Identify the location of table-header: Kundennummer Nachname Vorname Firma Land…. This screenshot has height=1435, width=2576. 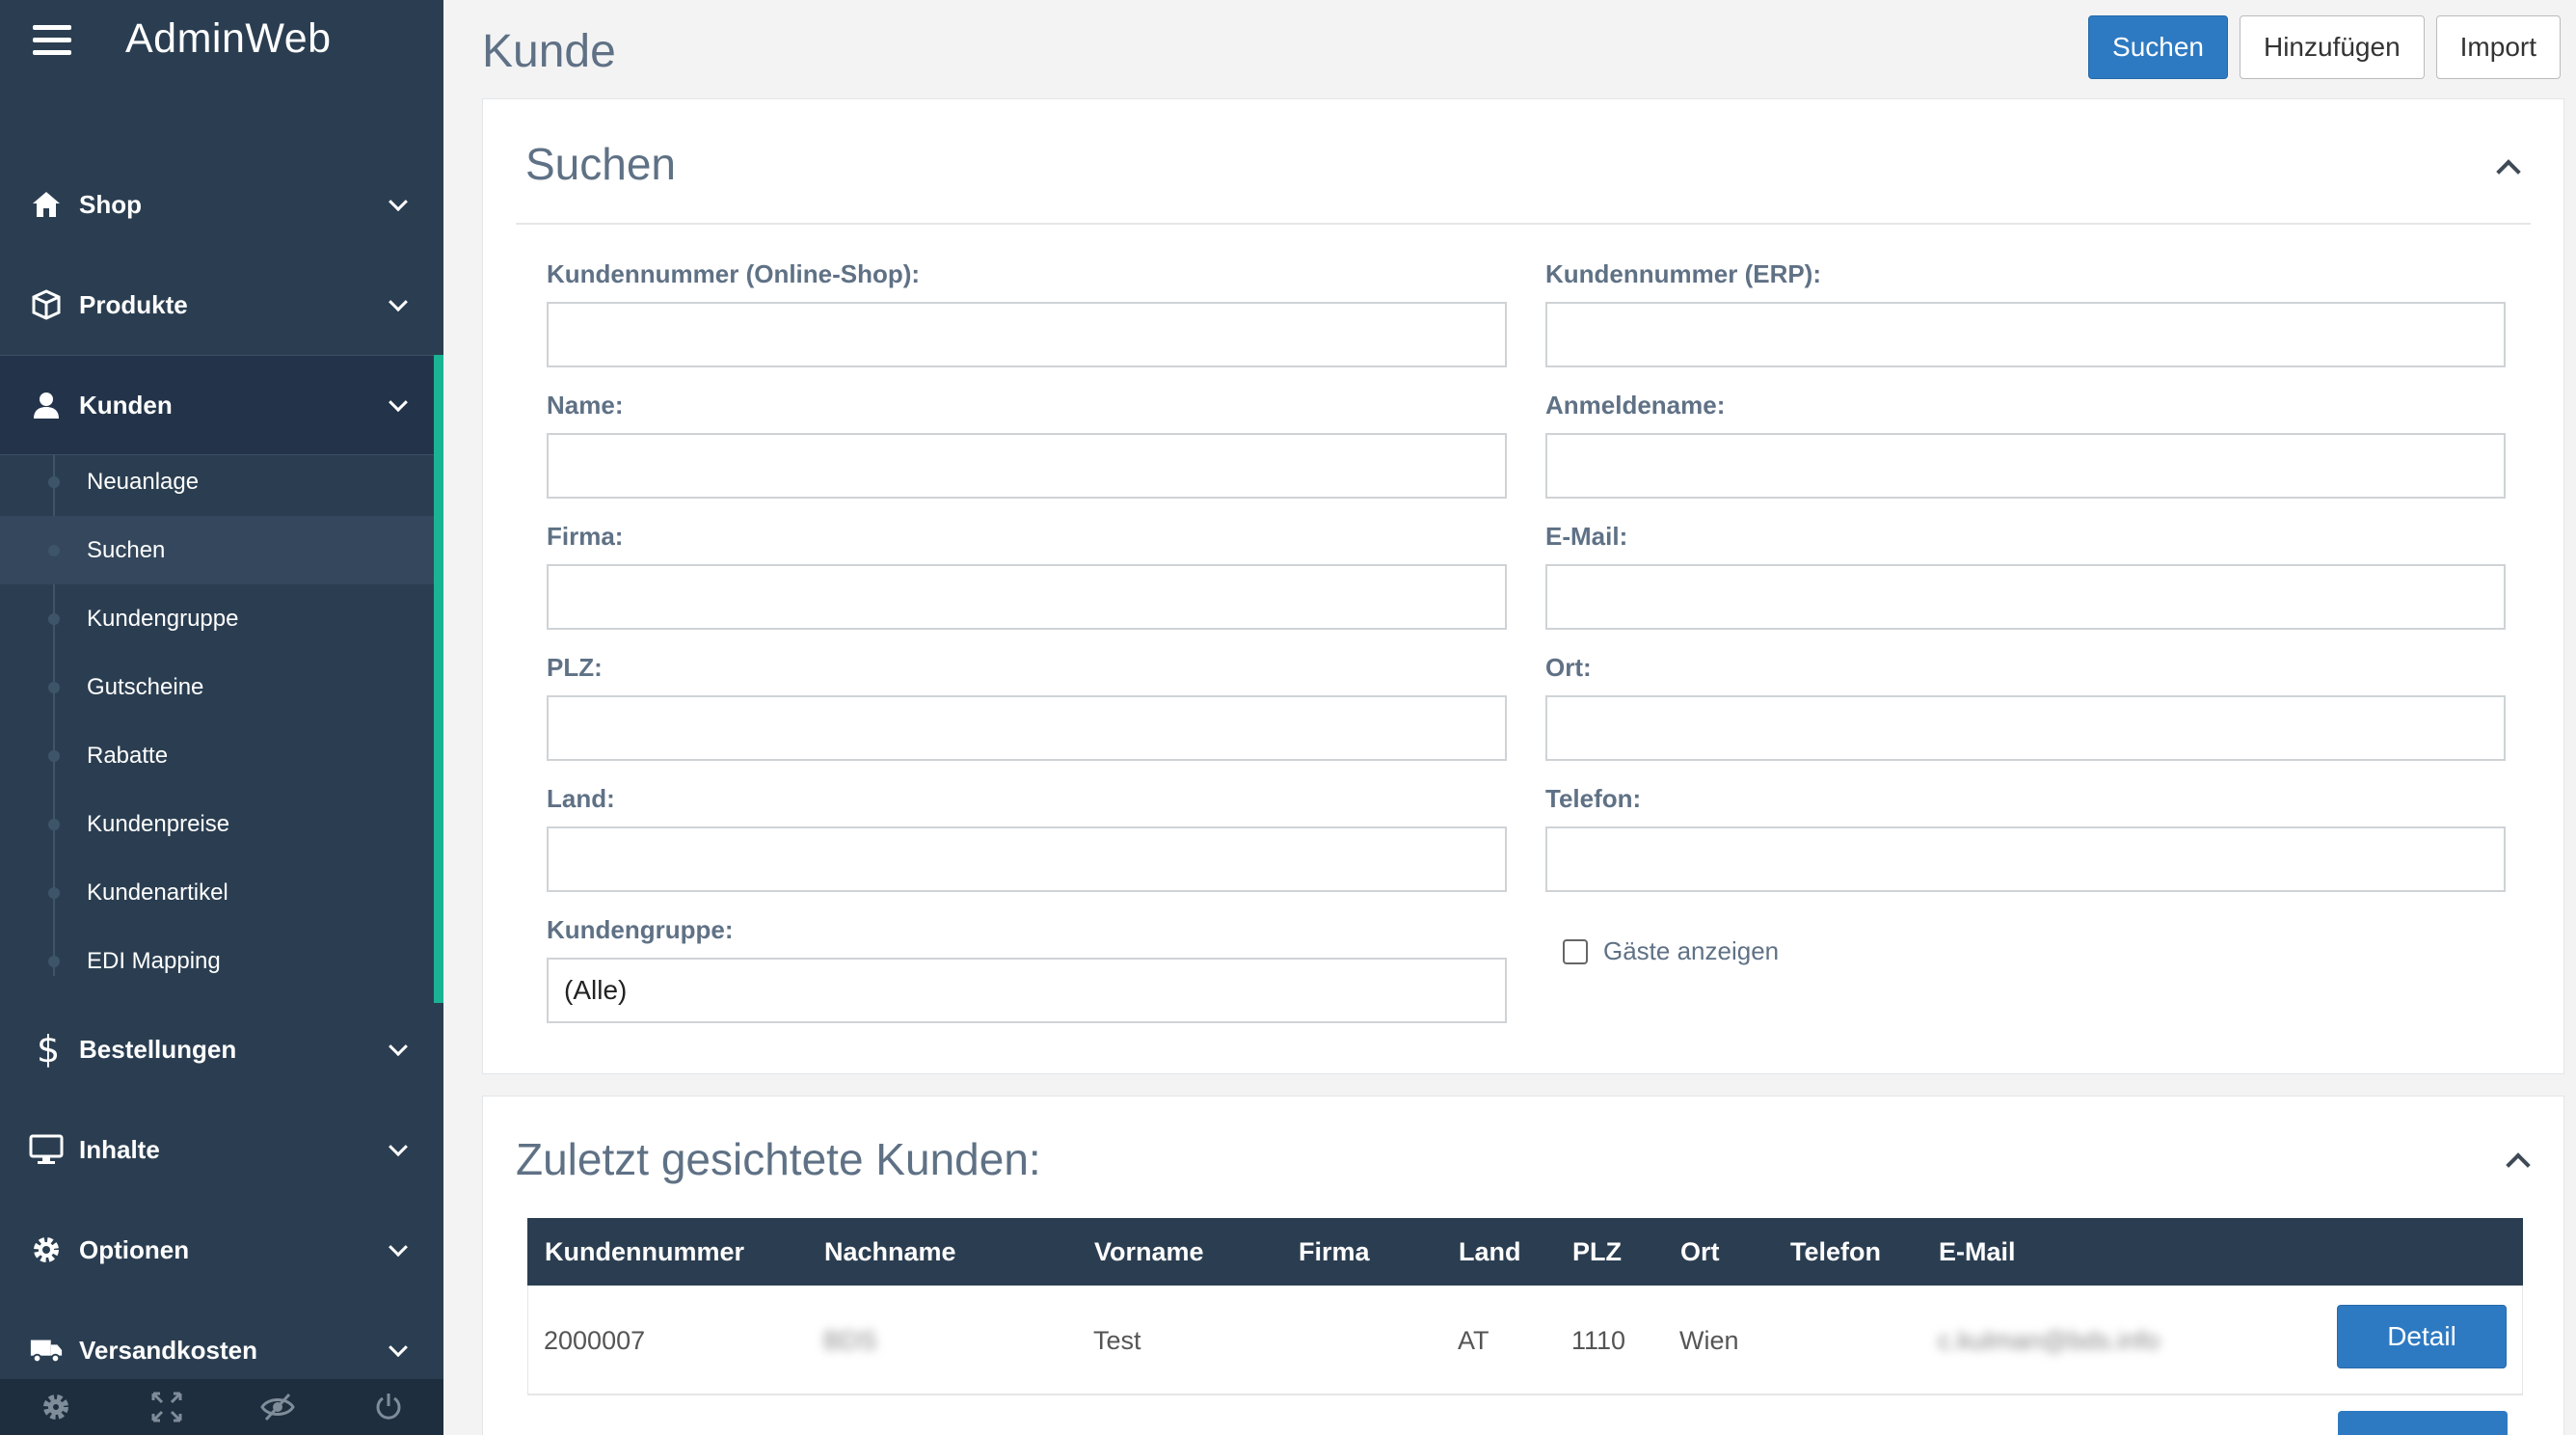
(1525, 1252).